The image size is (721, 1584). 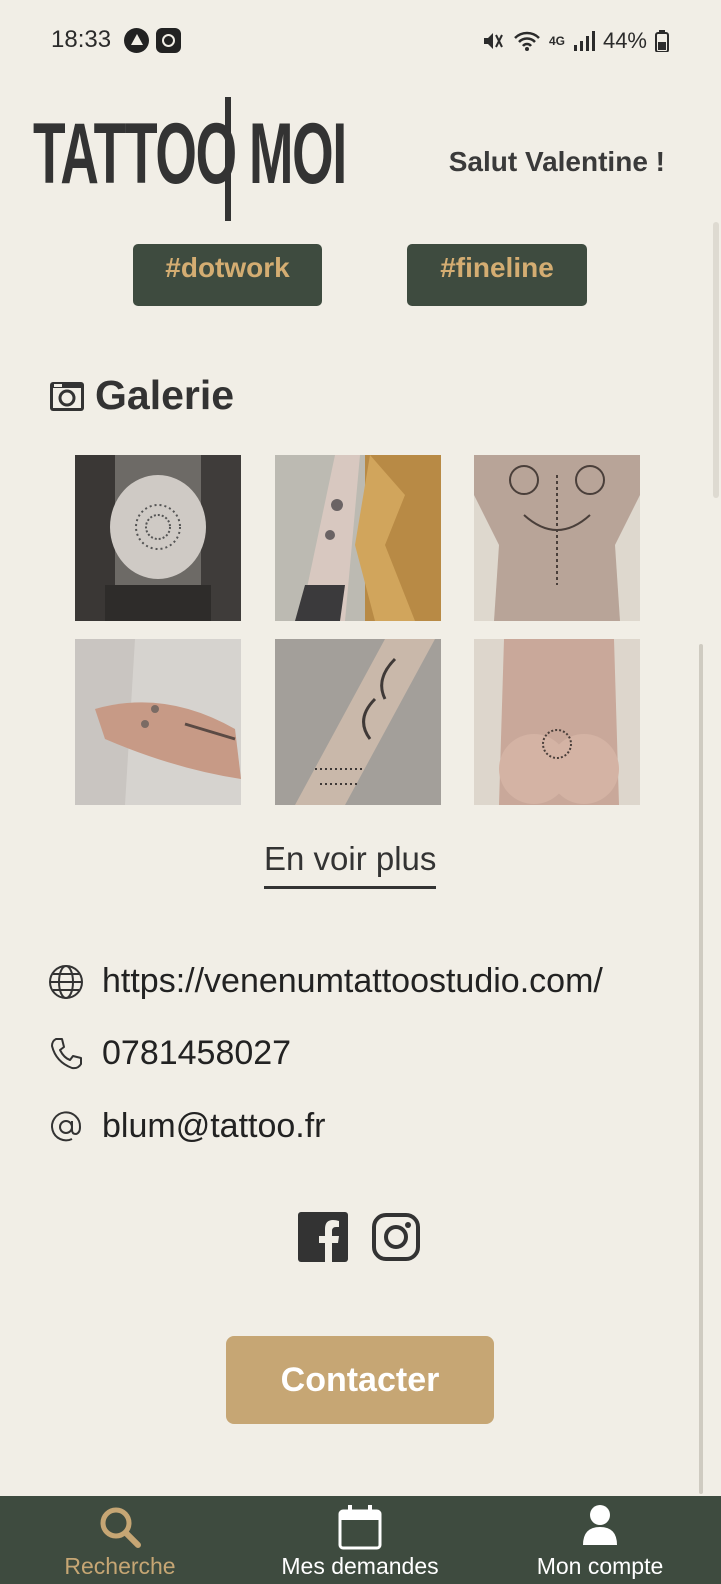 I want to click on status-bar: 18:33 4G 44%, so click(x=360, y=42).